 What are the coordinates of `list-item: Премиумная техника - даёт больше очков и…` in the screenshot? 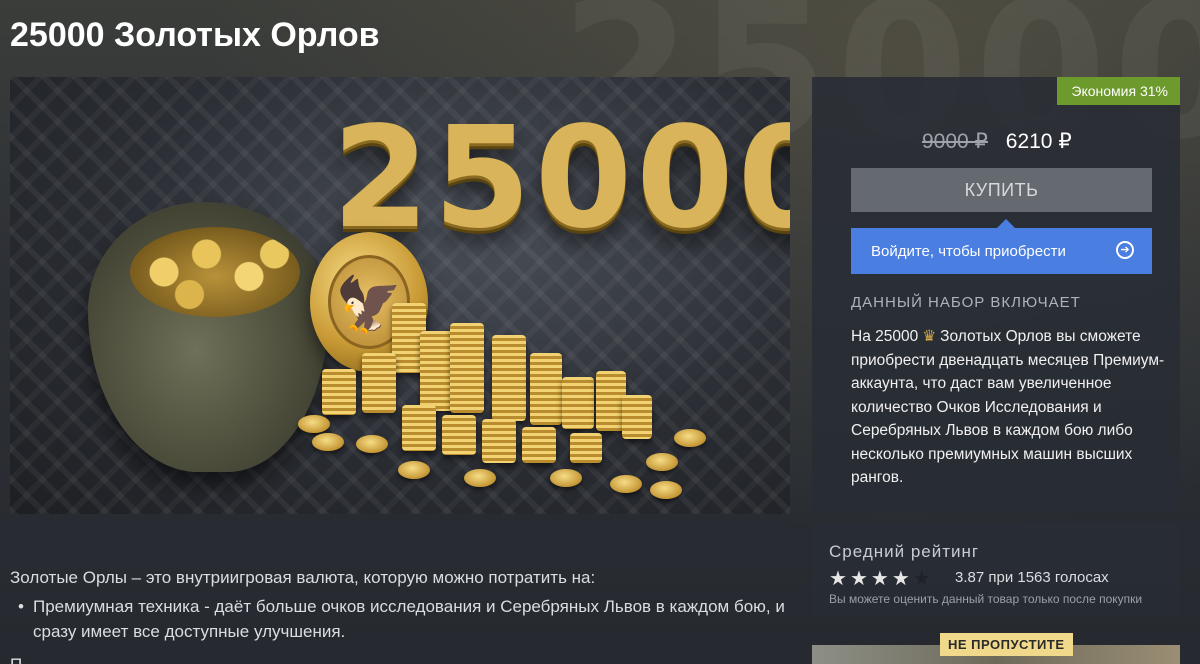 It's located at (400, 619).